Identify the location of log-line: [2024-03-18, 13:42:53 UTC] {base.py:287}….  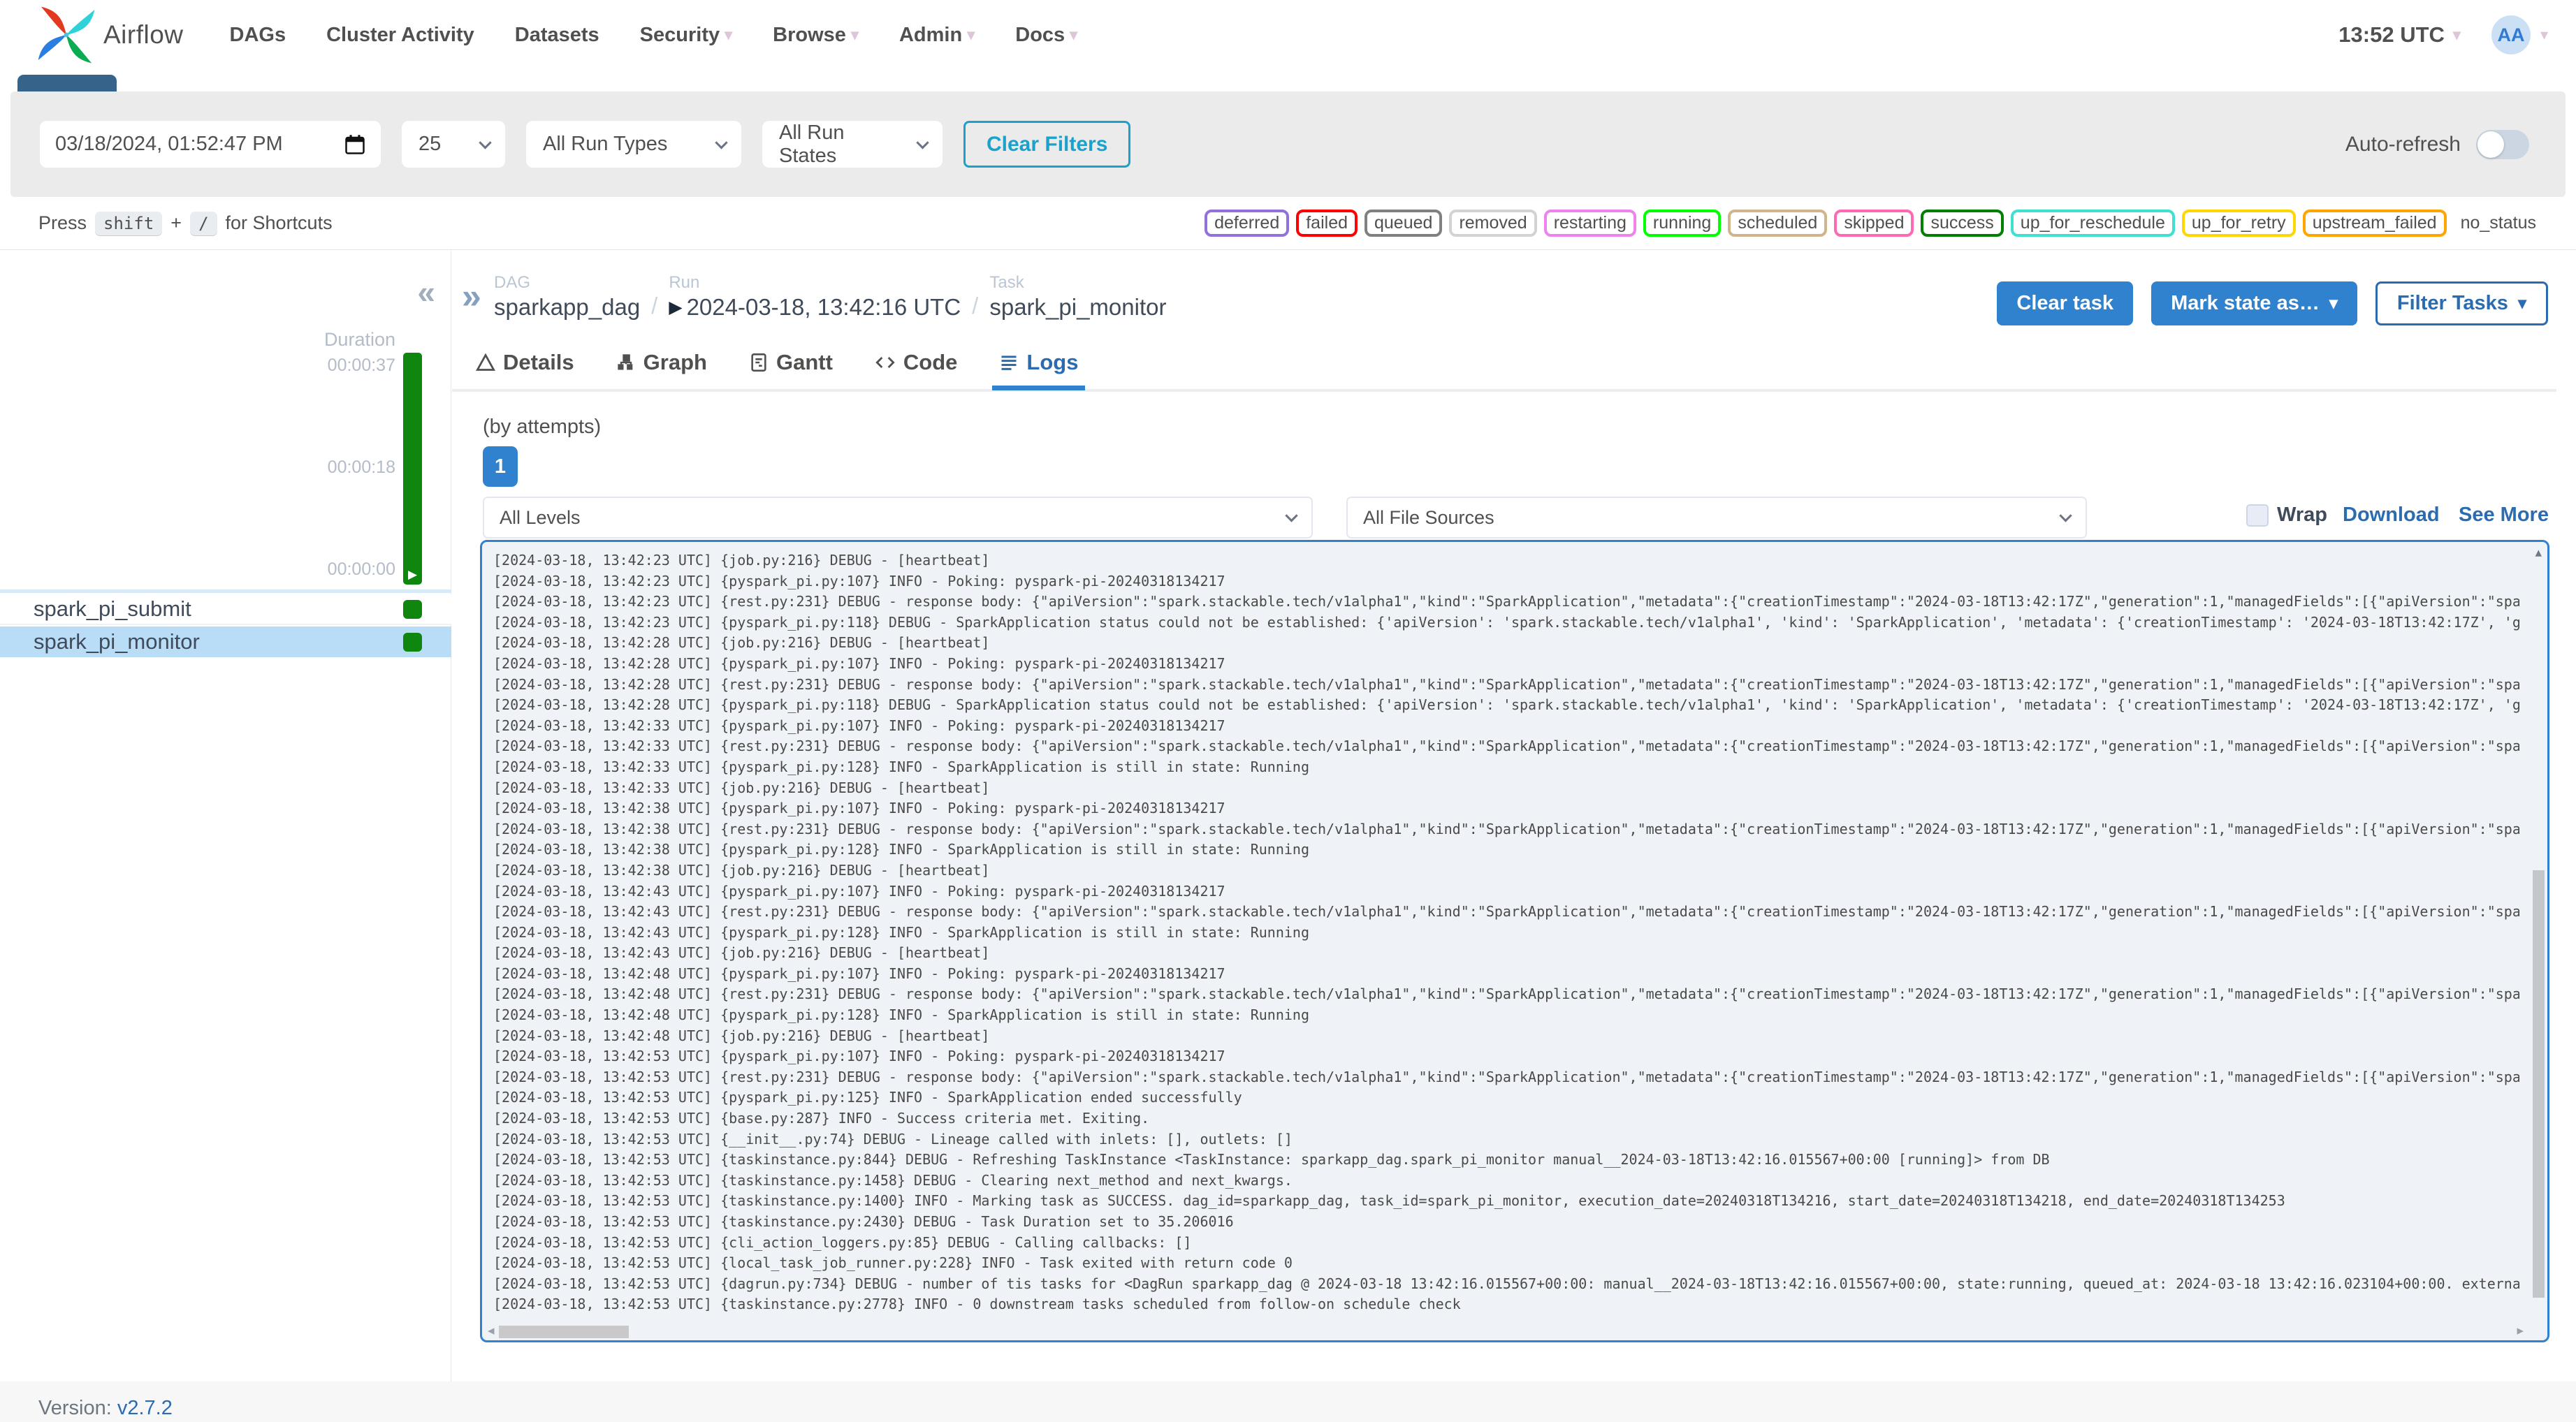
(821, 1118).